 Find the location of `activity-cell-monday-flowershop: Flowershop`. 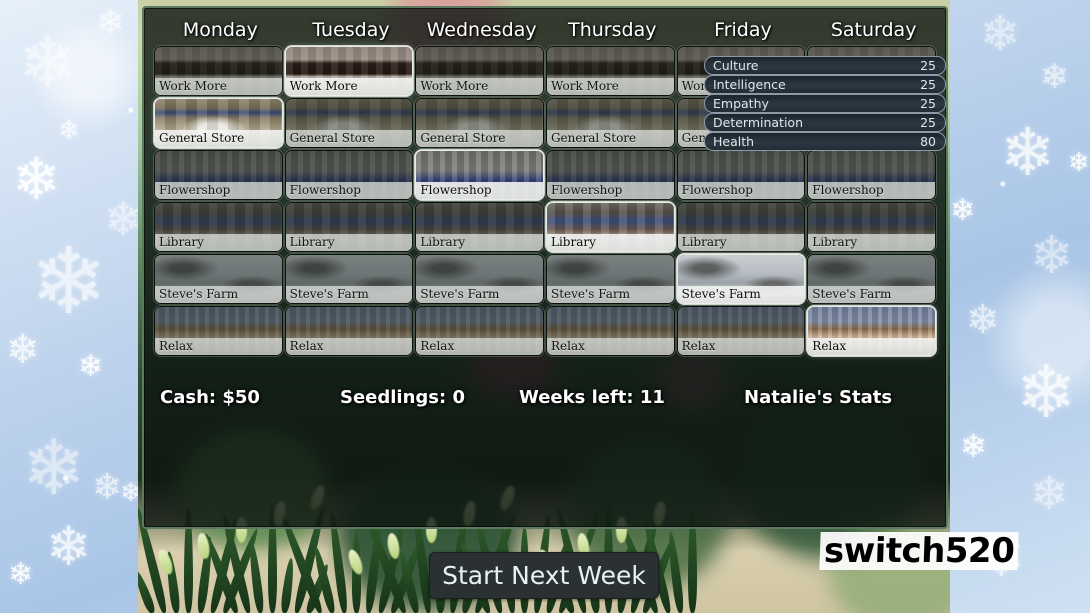

activity-cell-monday-flowershop: Flowershop is located at coordinates (218, 175).